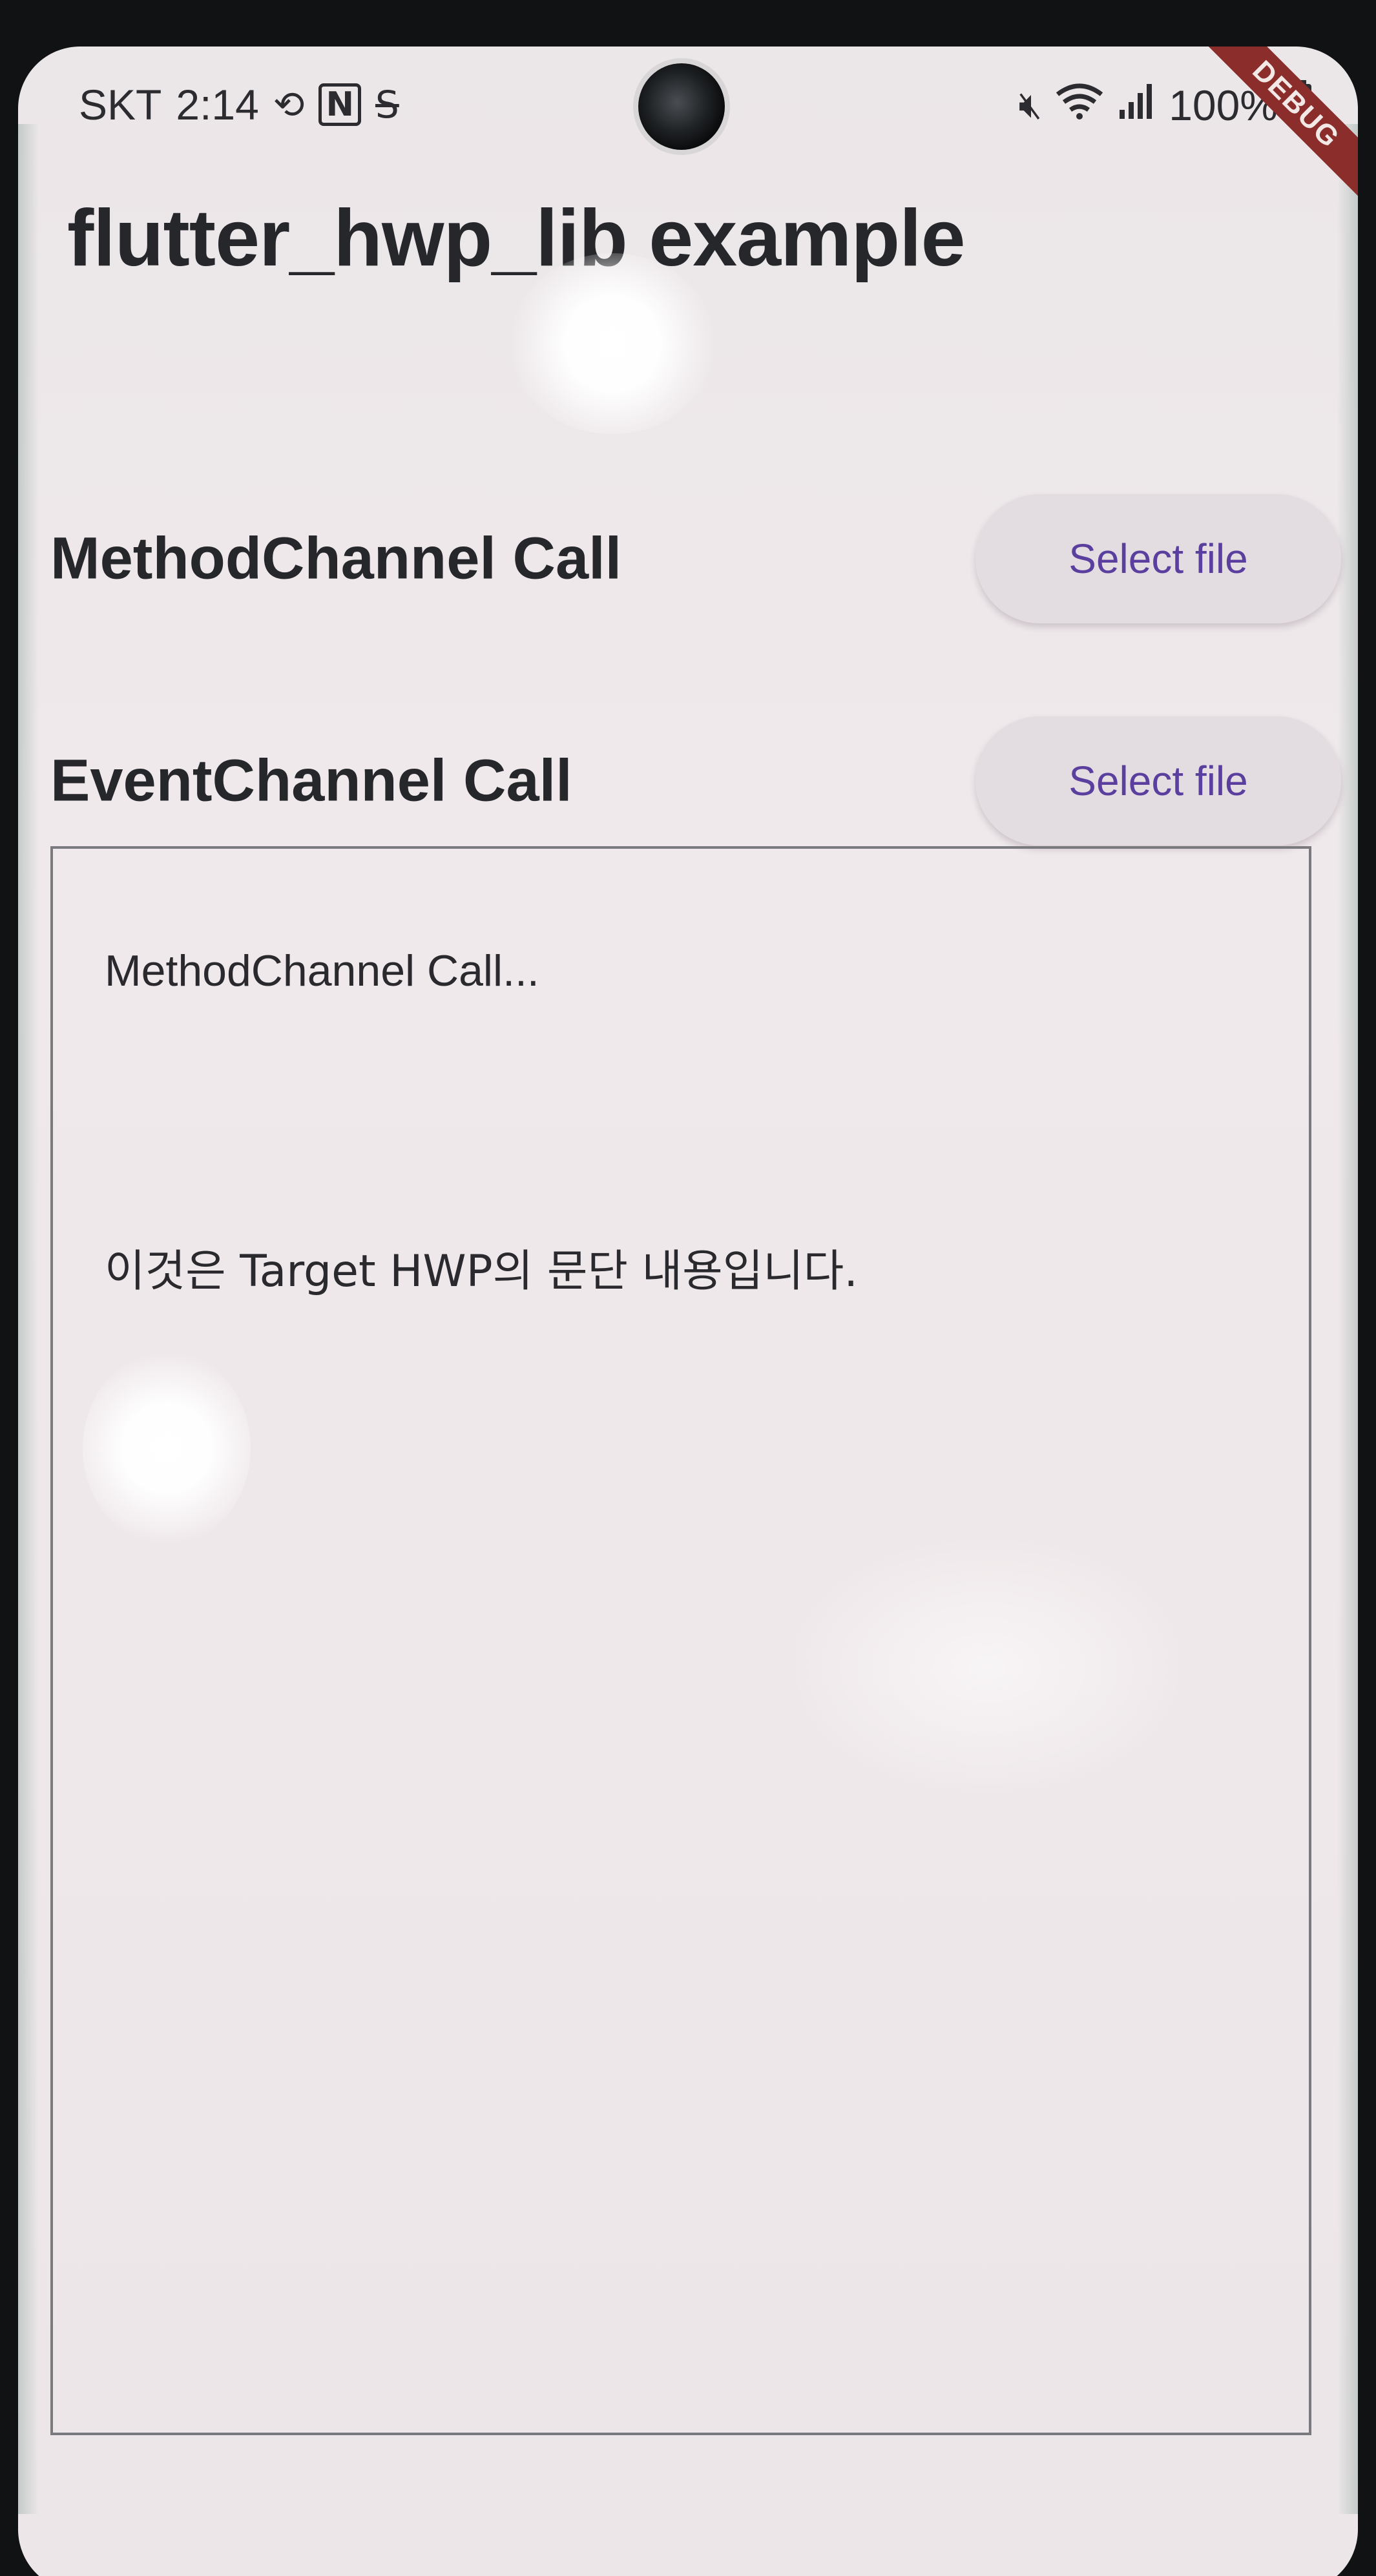 The image size is (1376, 2576). Describe the element at coordinates (217, 105) in the screenshot. I see `clock: 2:14` at that location.